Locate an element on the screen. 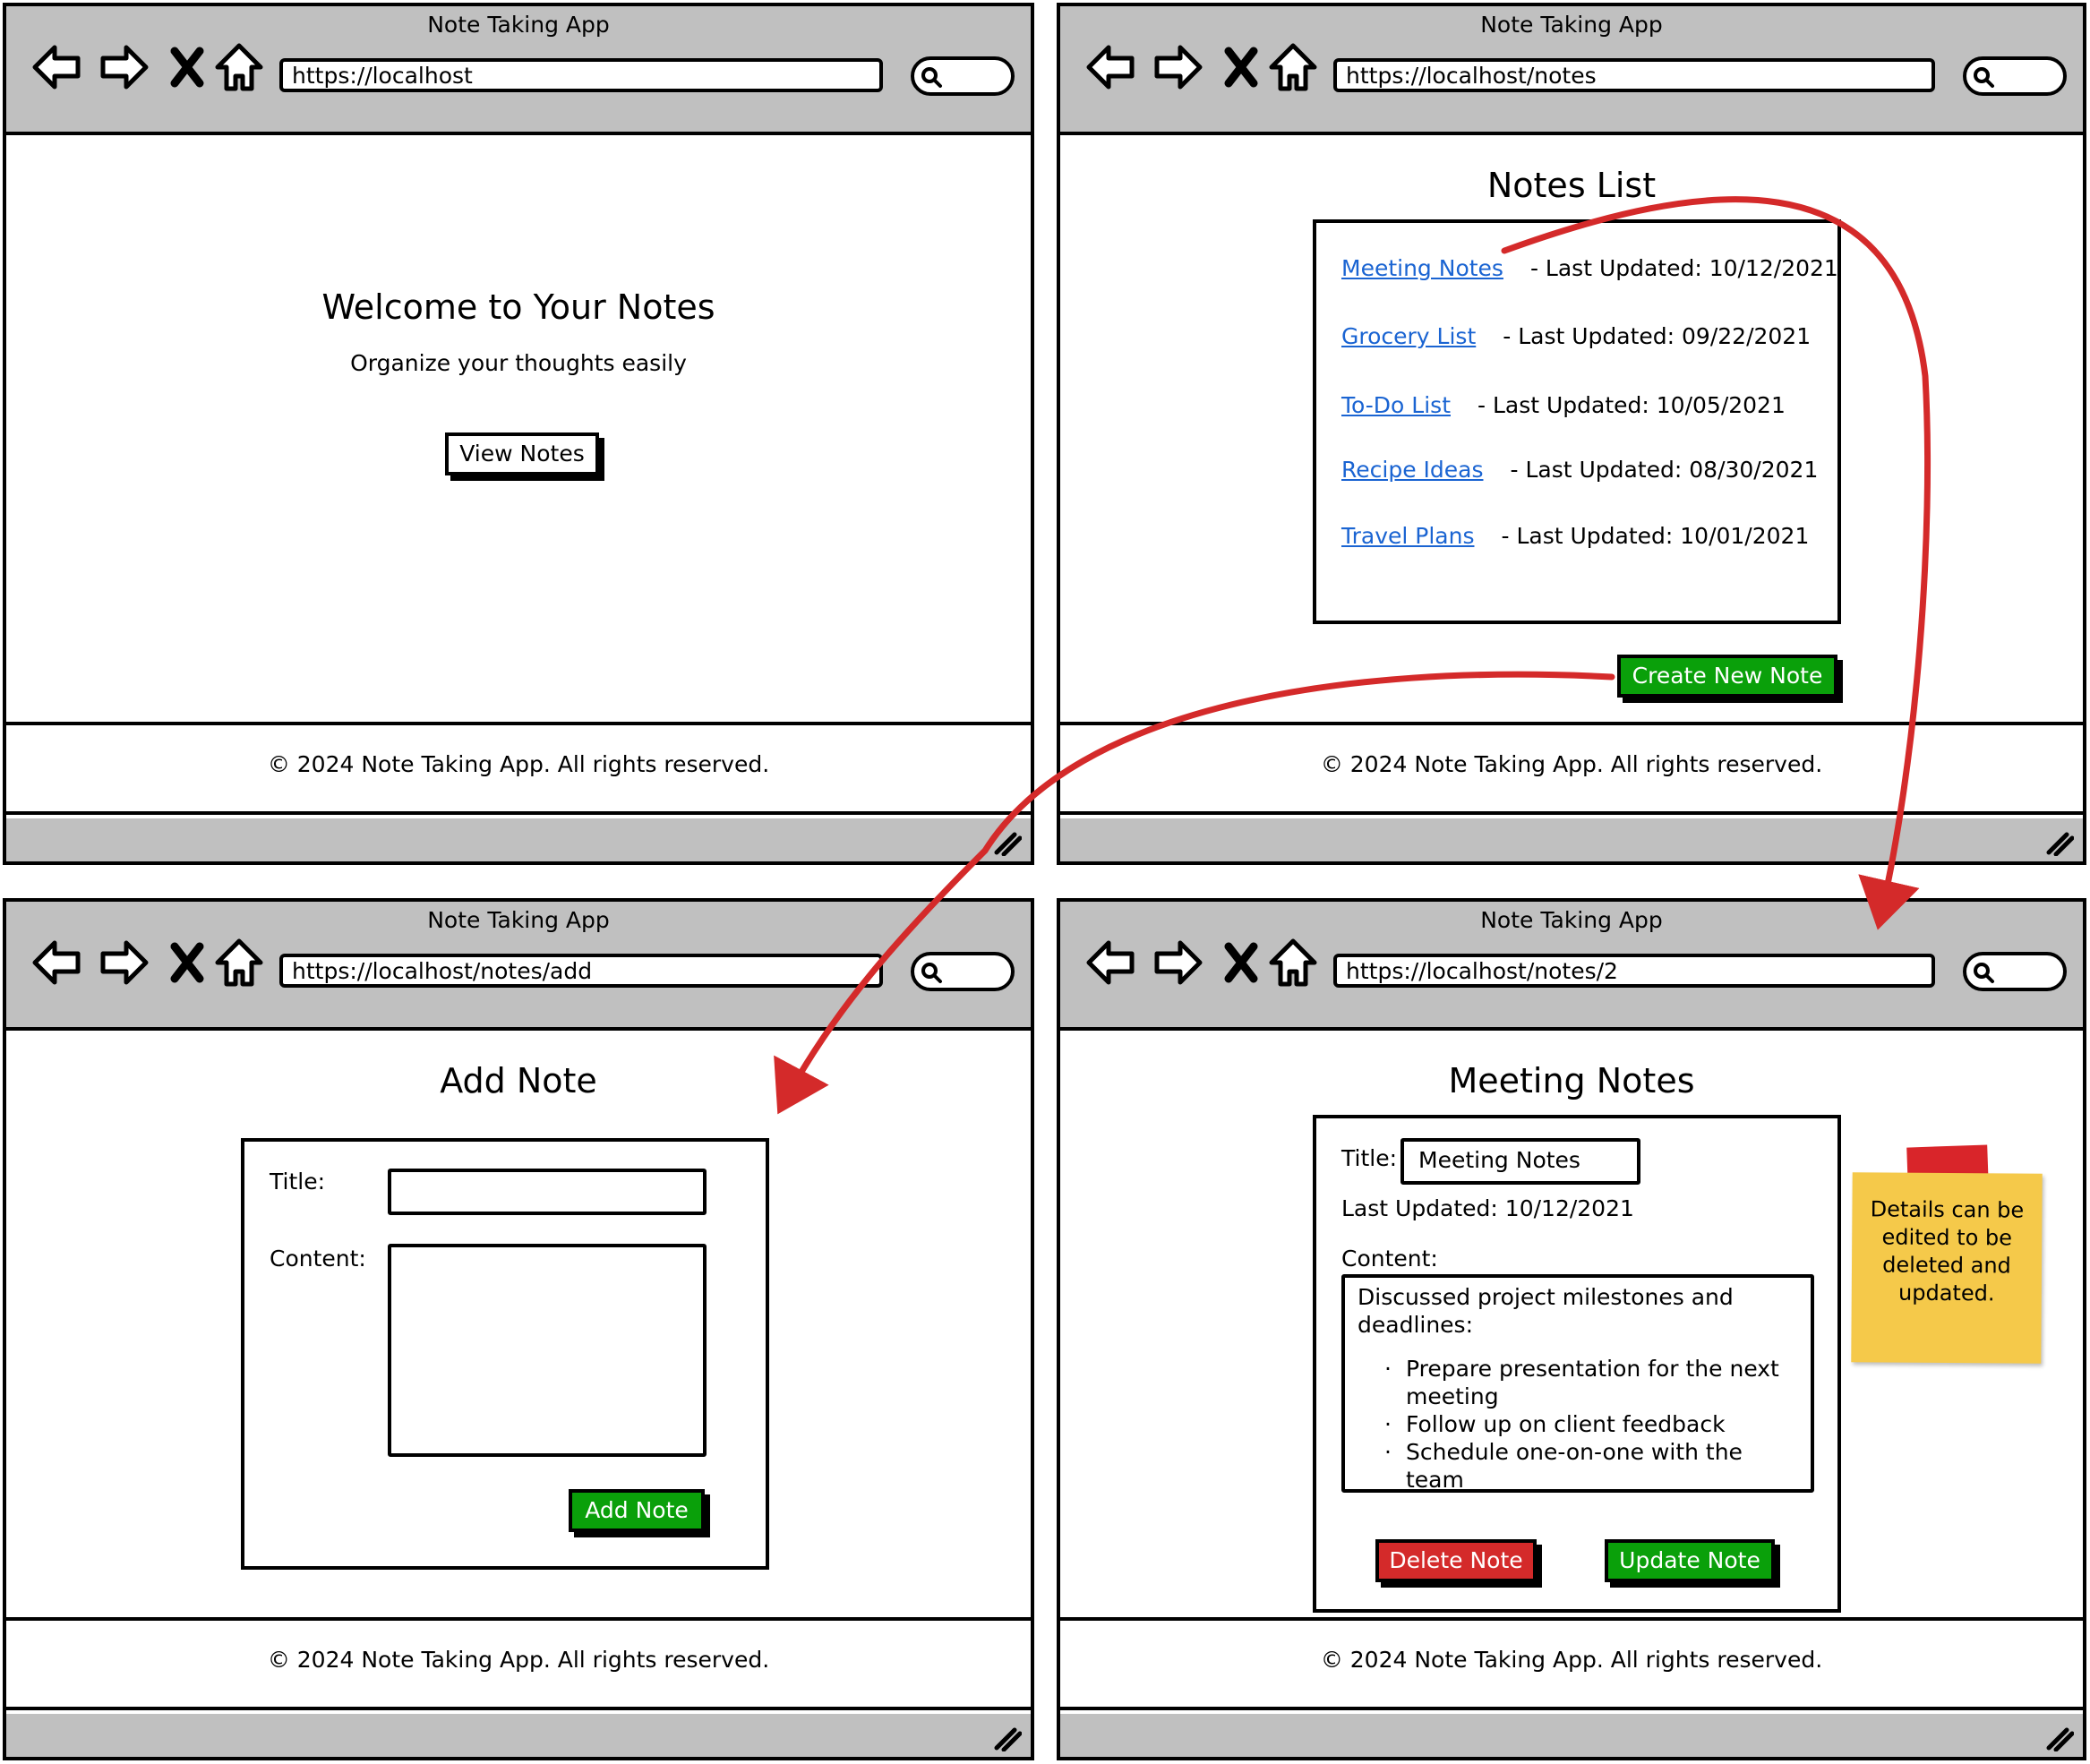  add-note-button: Add Note is located at coordinates (637, 1511).